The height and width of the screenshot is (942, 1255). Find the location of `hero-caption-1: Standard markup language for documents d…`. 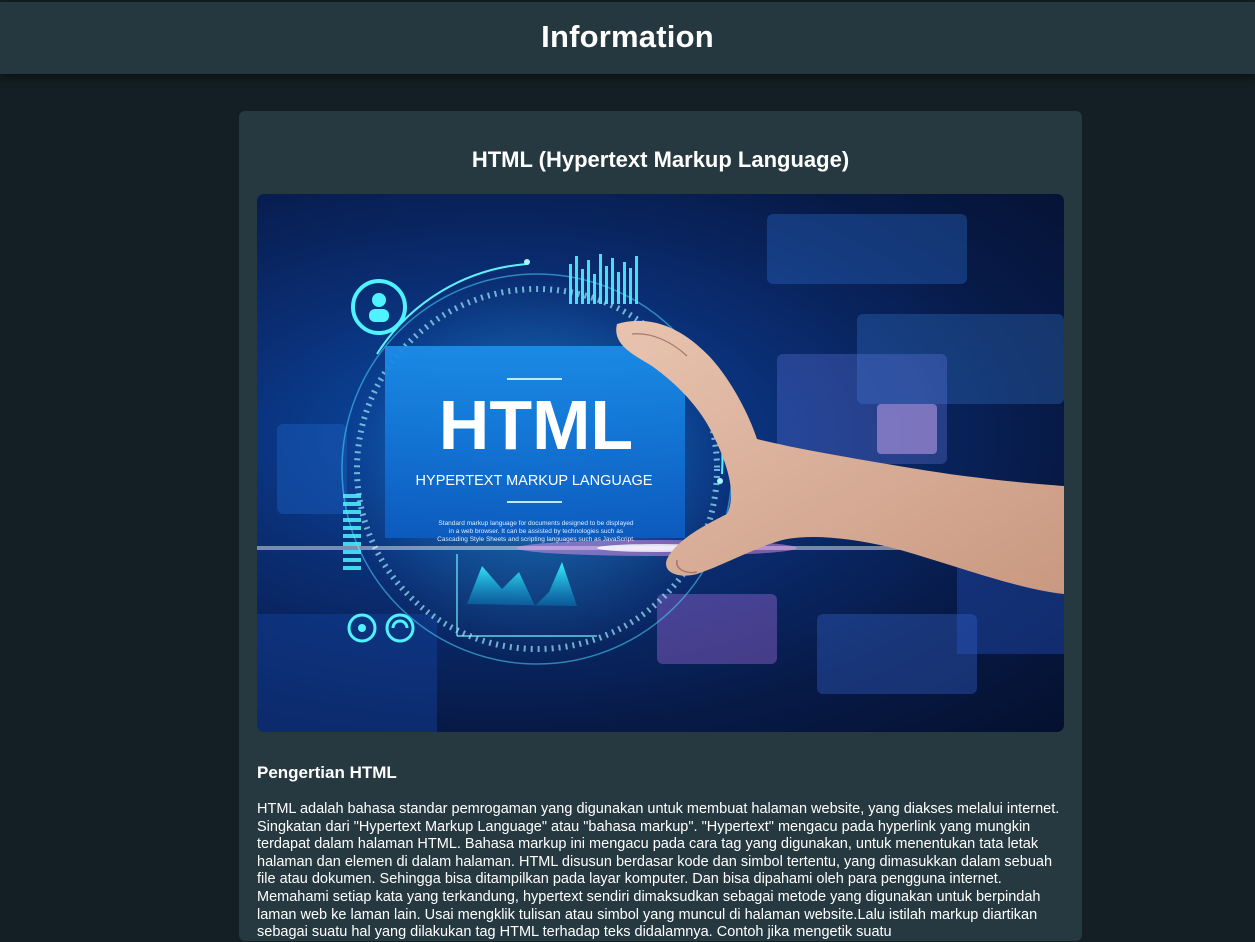

hero-caption-1: Standard markup language for documents d… is located at coordinates (536, 523).